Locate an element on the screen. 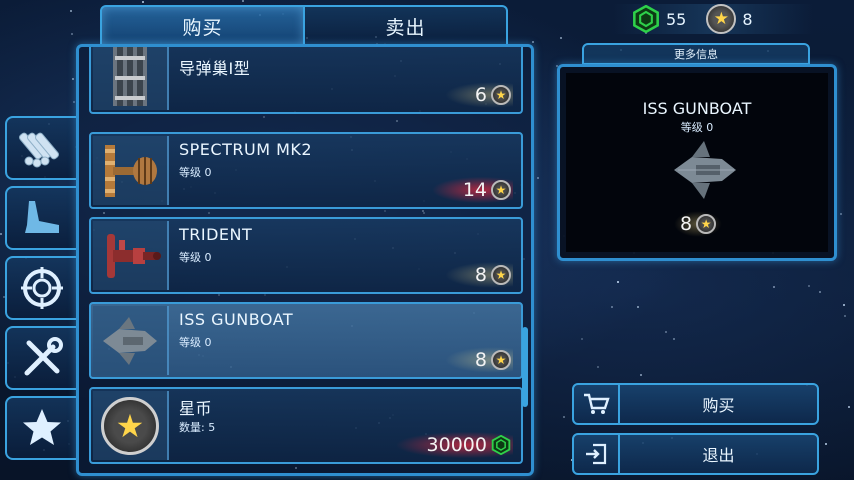  exit-button: 退出 is located at coordinates (695, 454).